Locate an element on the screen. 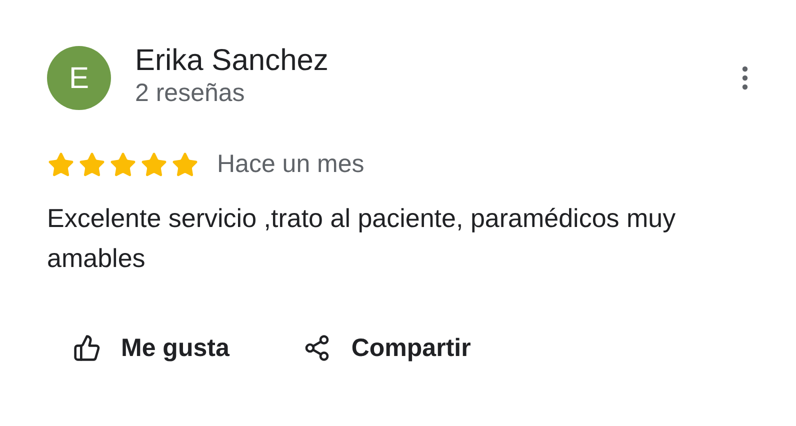  review-time: Hace un mes is located at coordinates (290, 164).